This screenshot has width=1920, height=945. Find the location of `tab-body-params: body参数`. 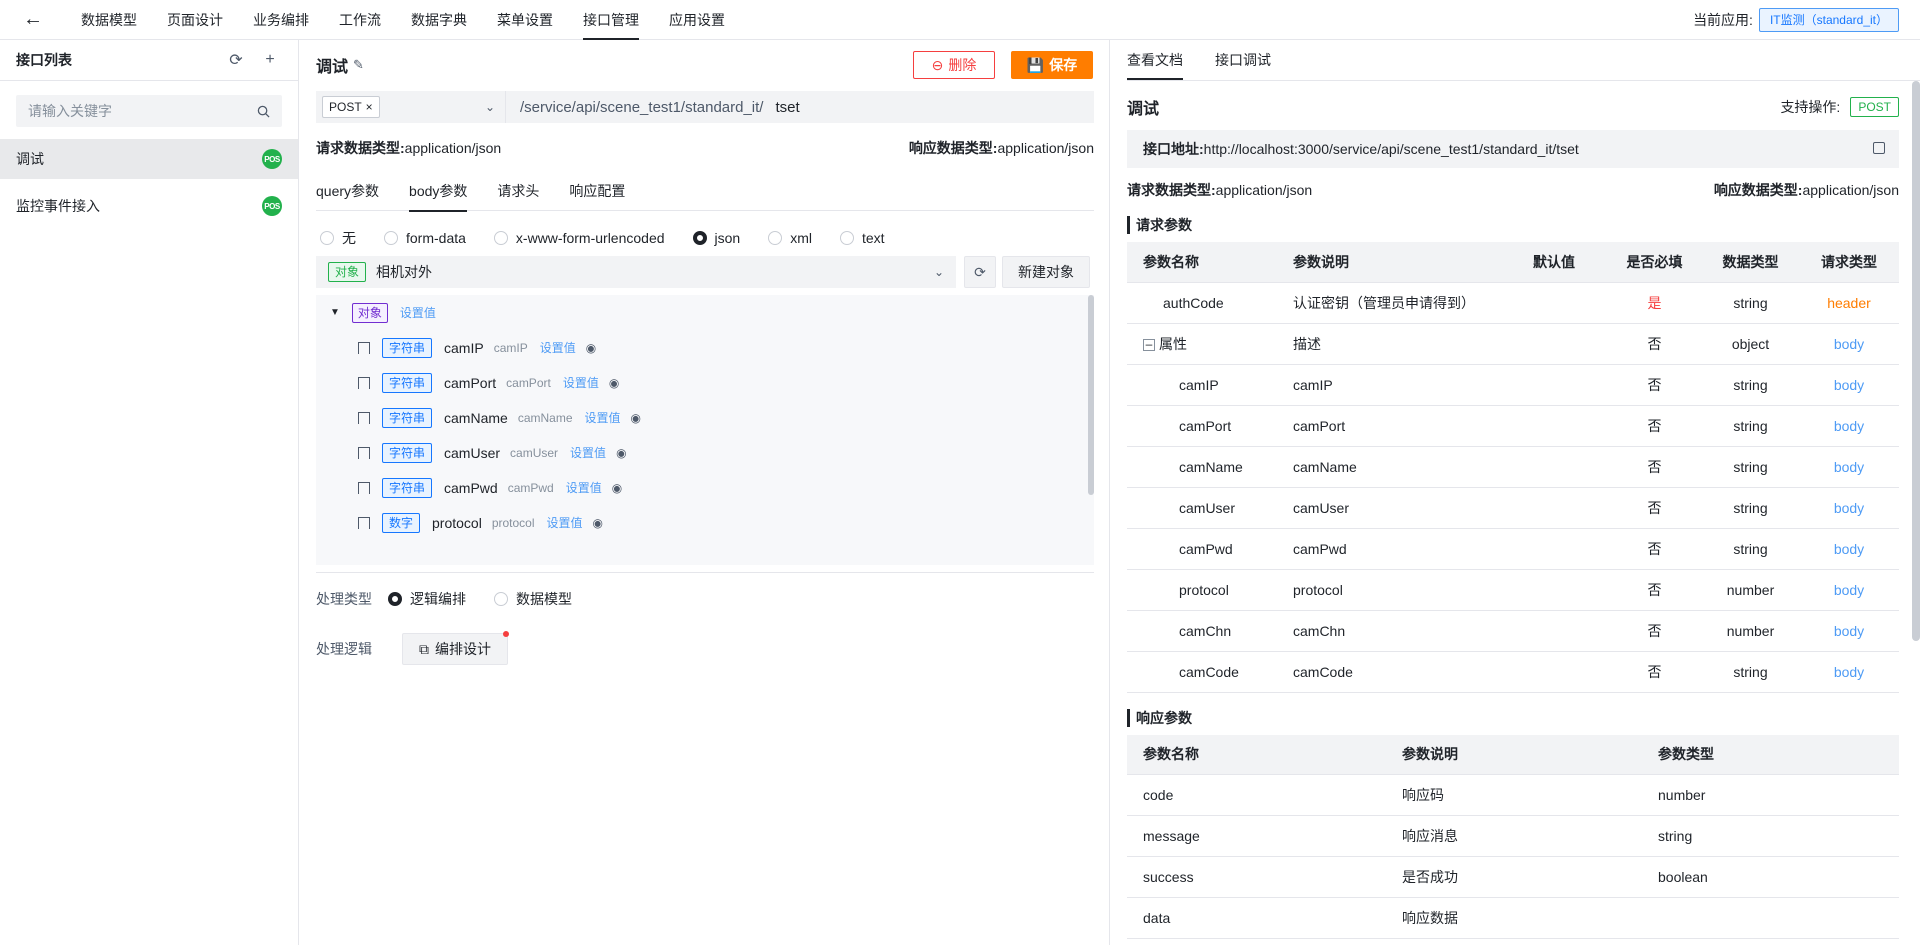

tab-body-params: body参数 is located at coordinates (438, 193).